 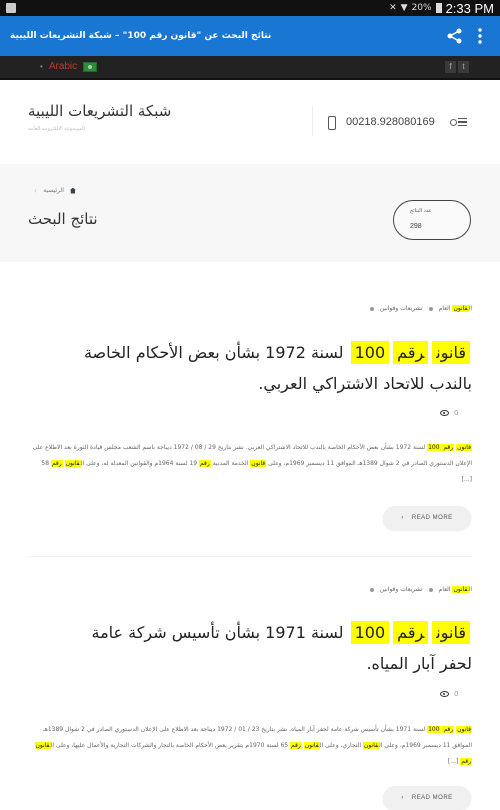 I want to click on search-icon, so click(x=453, y=122).